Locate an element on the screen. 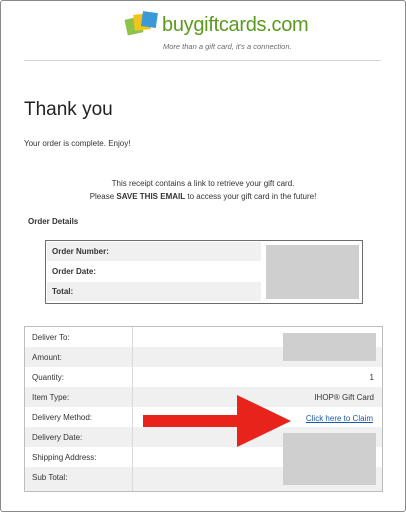  redacted-address-subtotal is located at coordinates (329, 459).